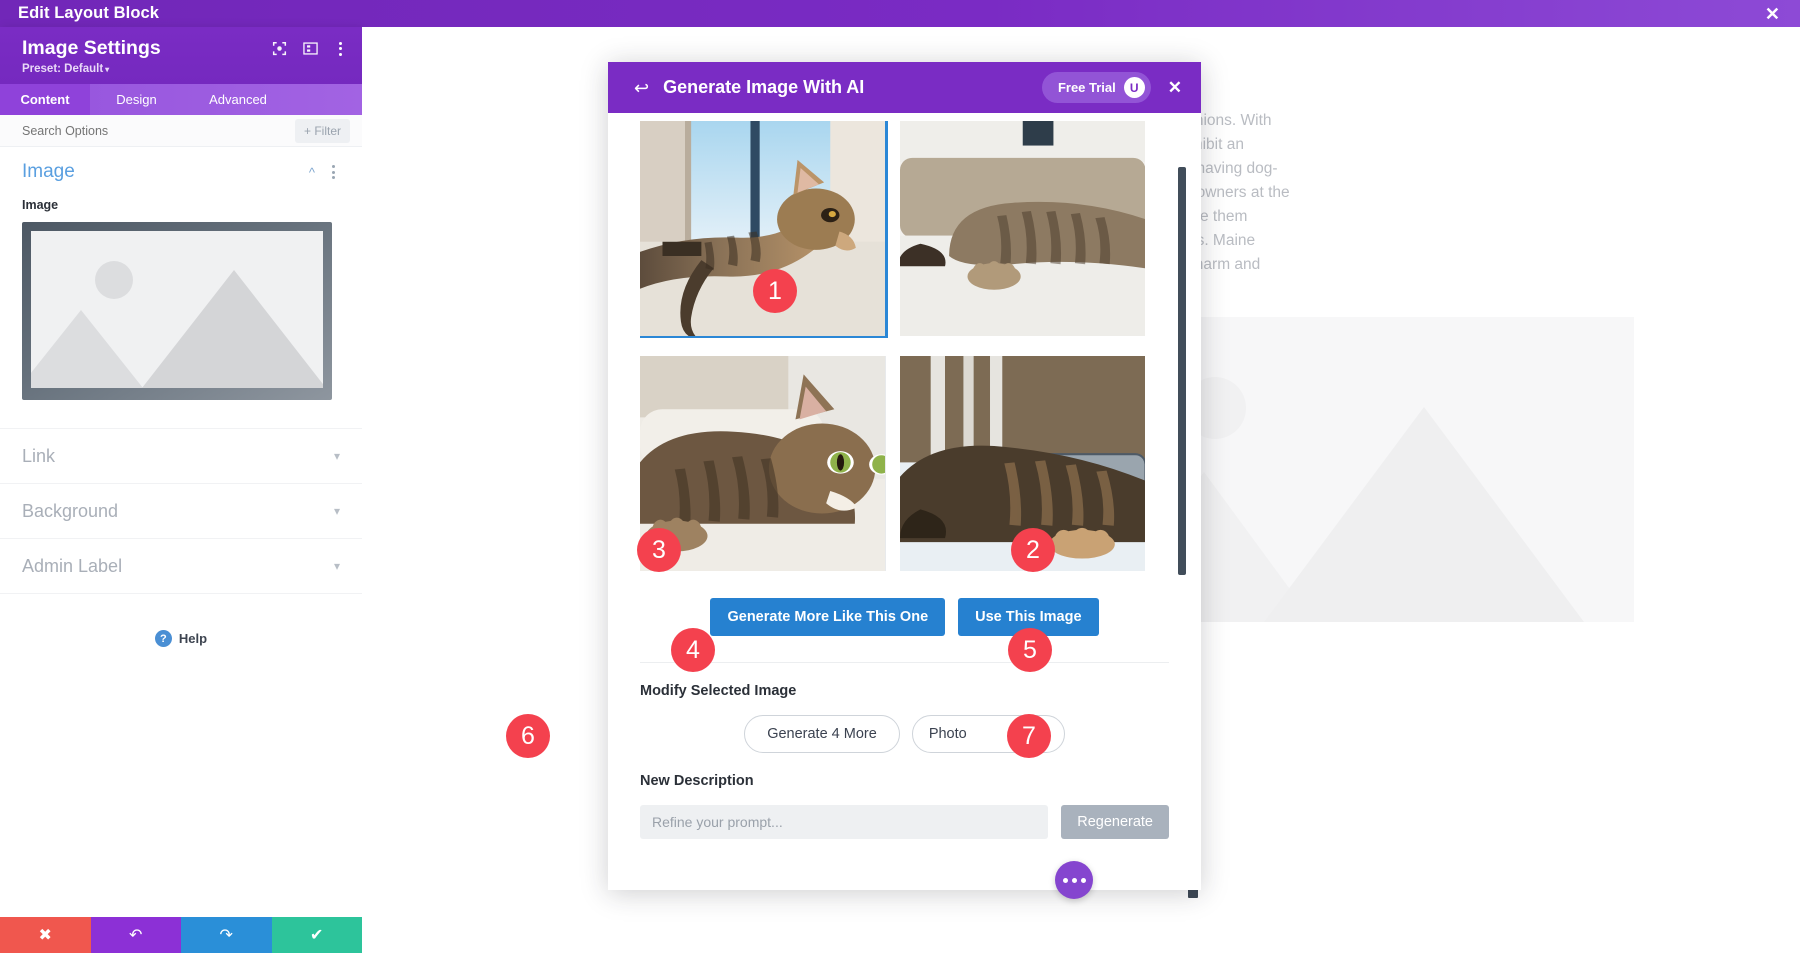  What do you see at coordinates (45, 100) in the screenshot?
I see `tab-content: Content` at bounding box center [45, 100].